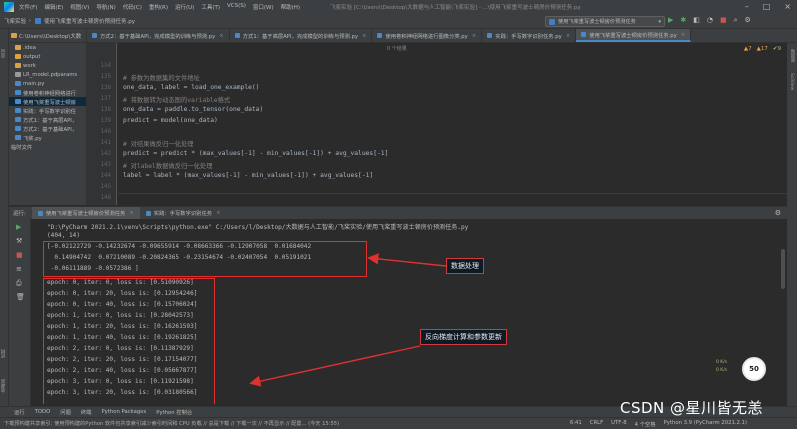 This screenshot has width=797, height=429. Describe the element at coordinates (696, 20) in the screenshot. I see `coverage-icon: ◧` at that location.